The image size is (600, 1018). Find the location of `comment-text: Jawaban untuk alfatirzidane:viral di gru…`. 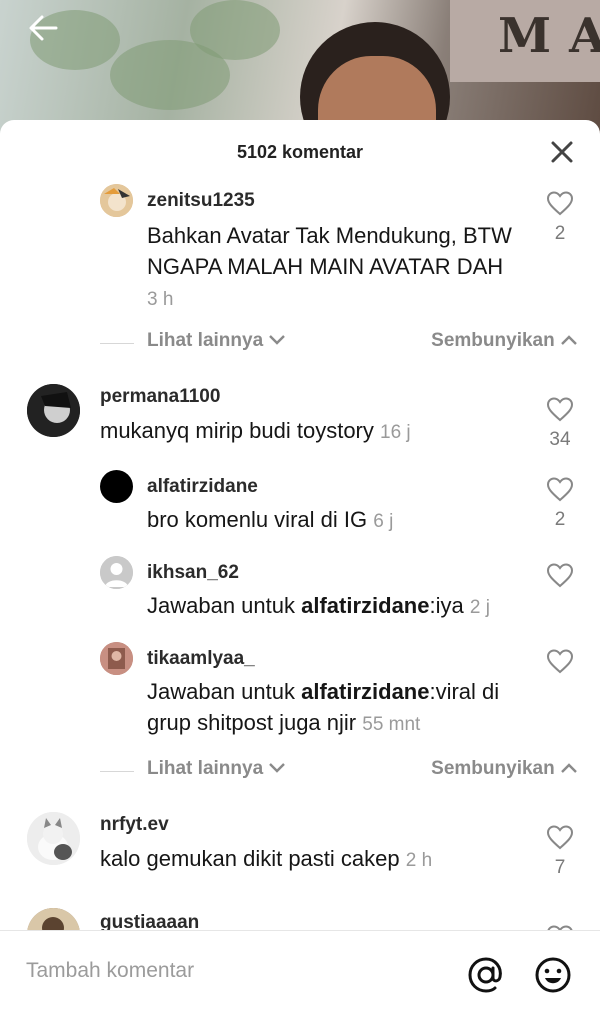

comment-text: Jawaban untuk alfatirzidane:viral di gru… is located at coordinates (337, 708).